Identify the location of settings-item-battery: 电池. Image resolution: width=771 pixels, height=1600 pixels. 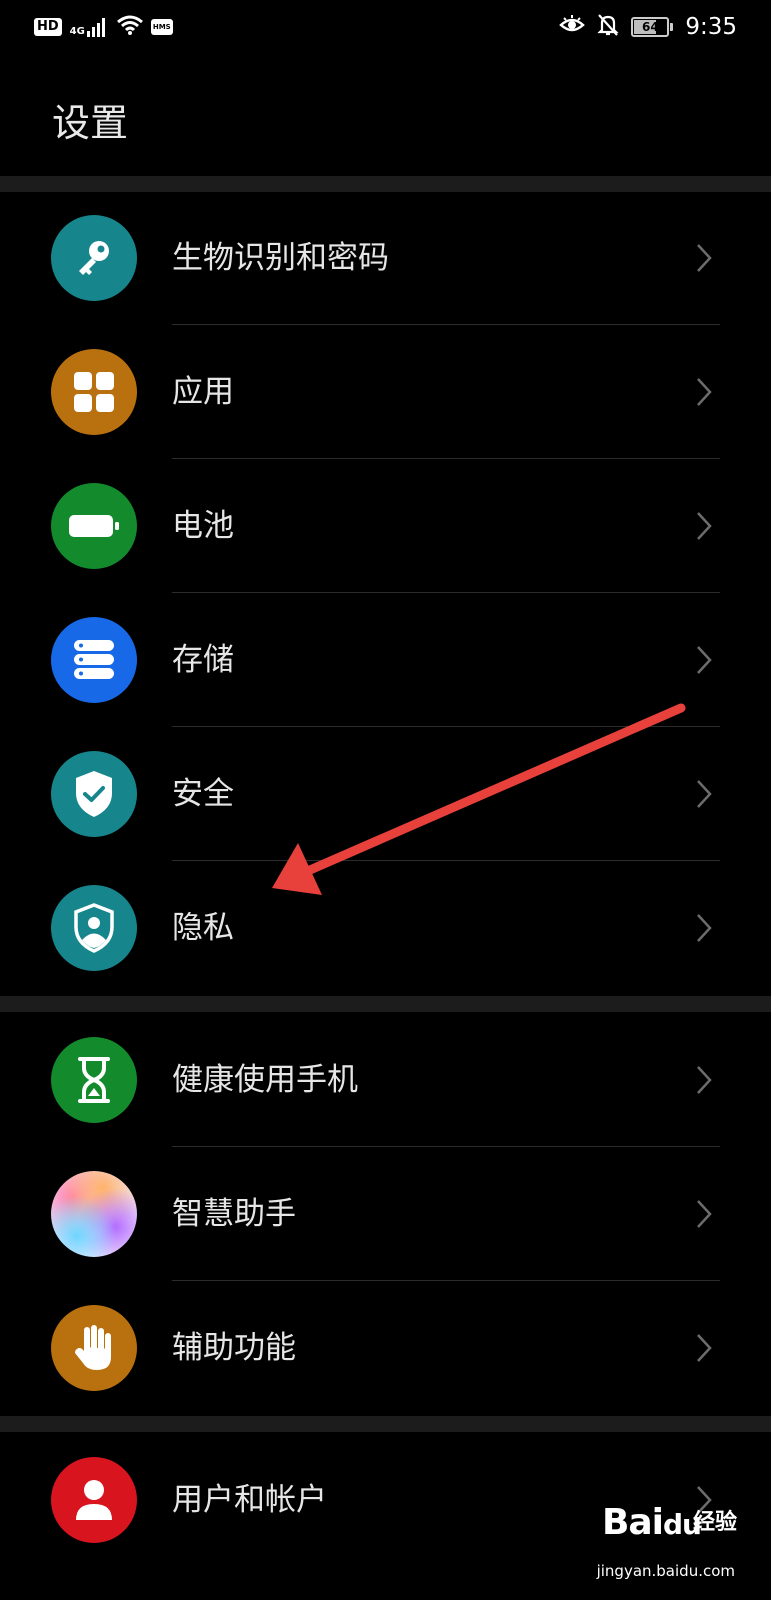
(385, 526).